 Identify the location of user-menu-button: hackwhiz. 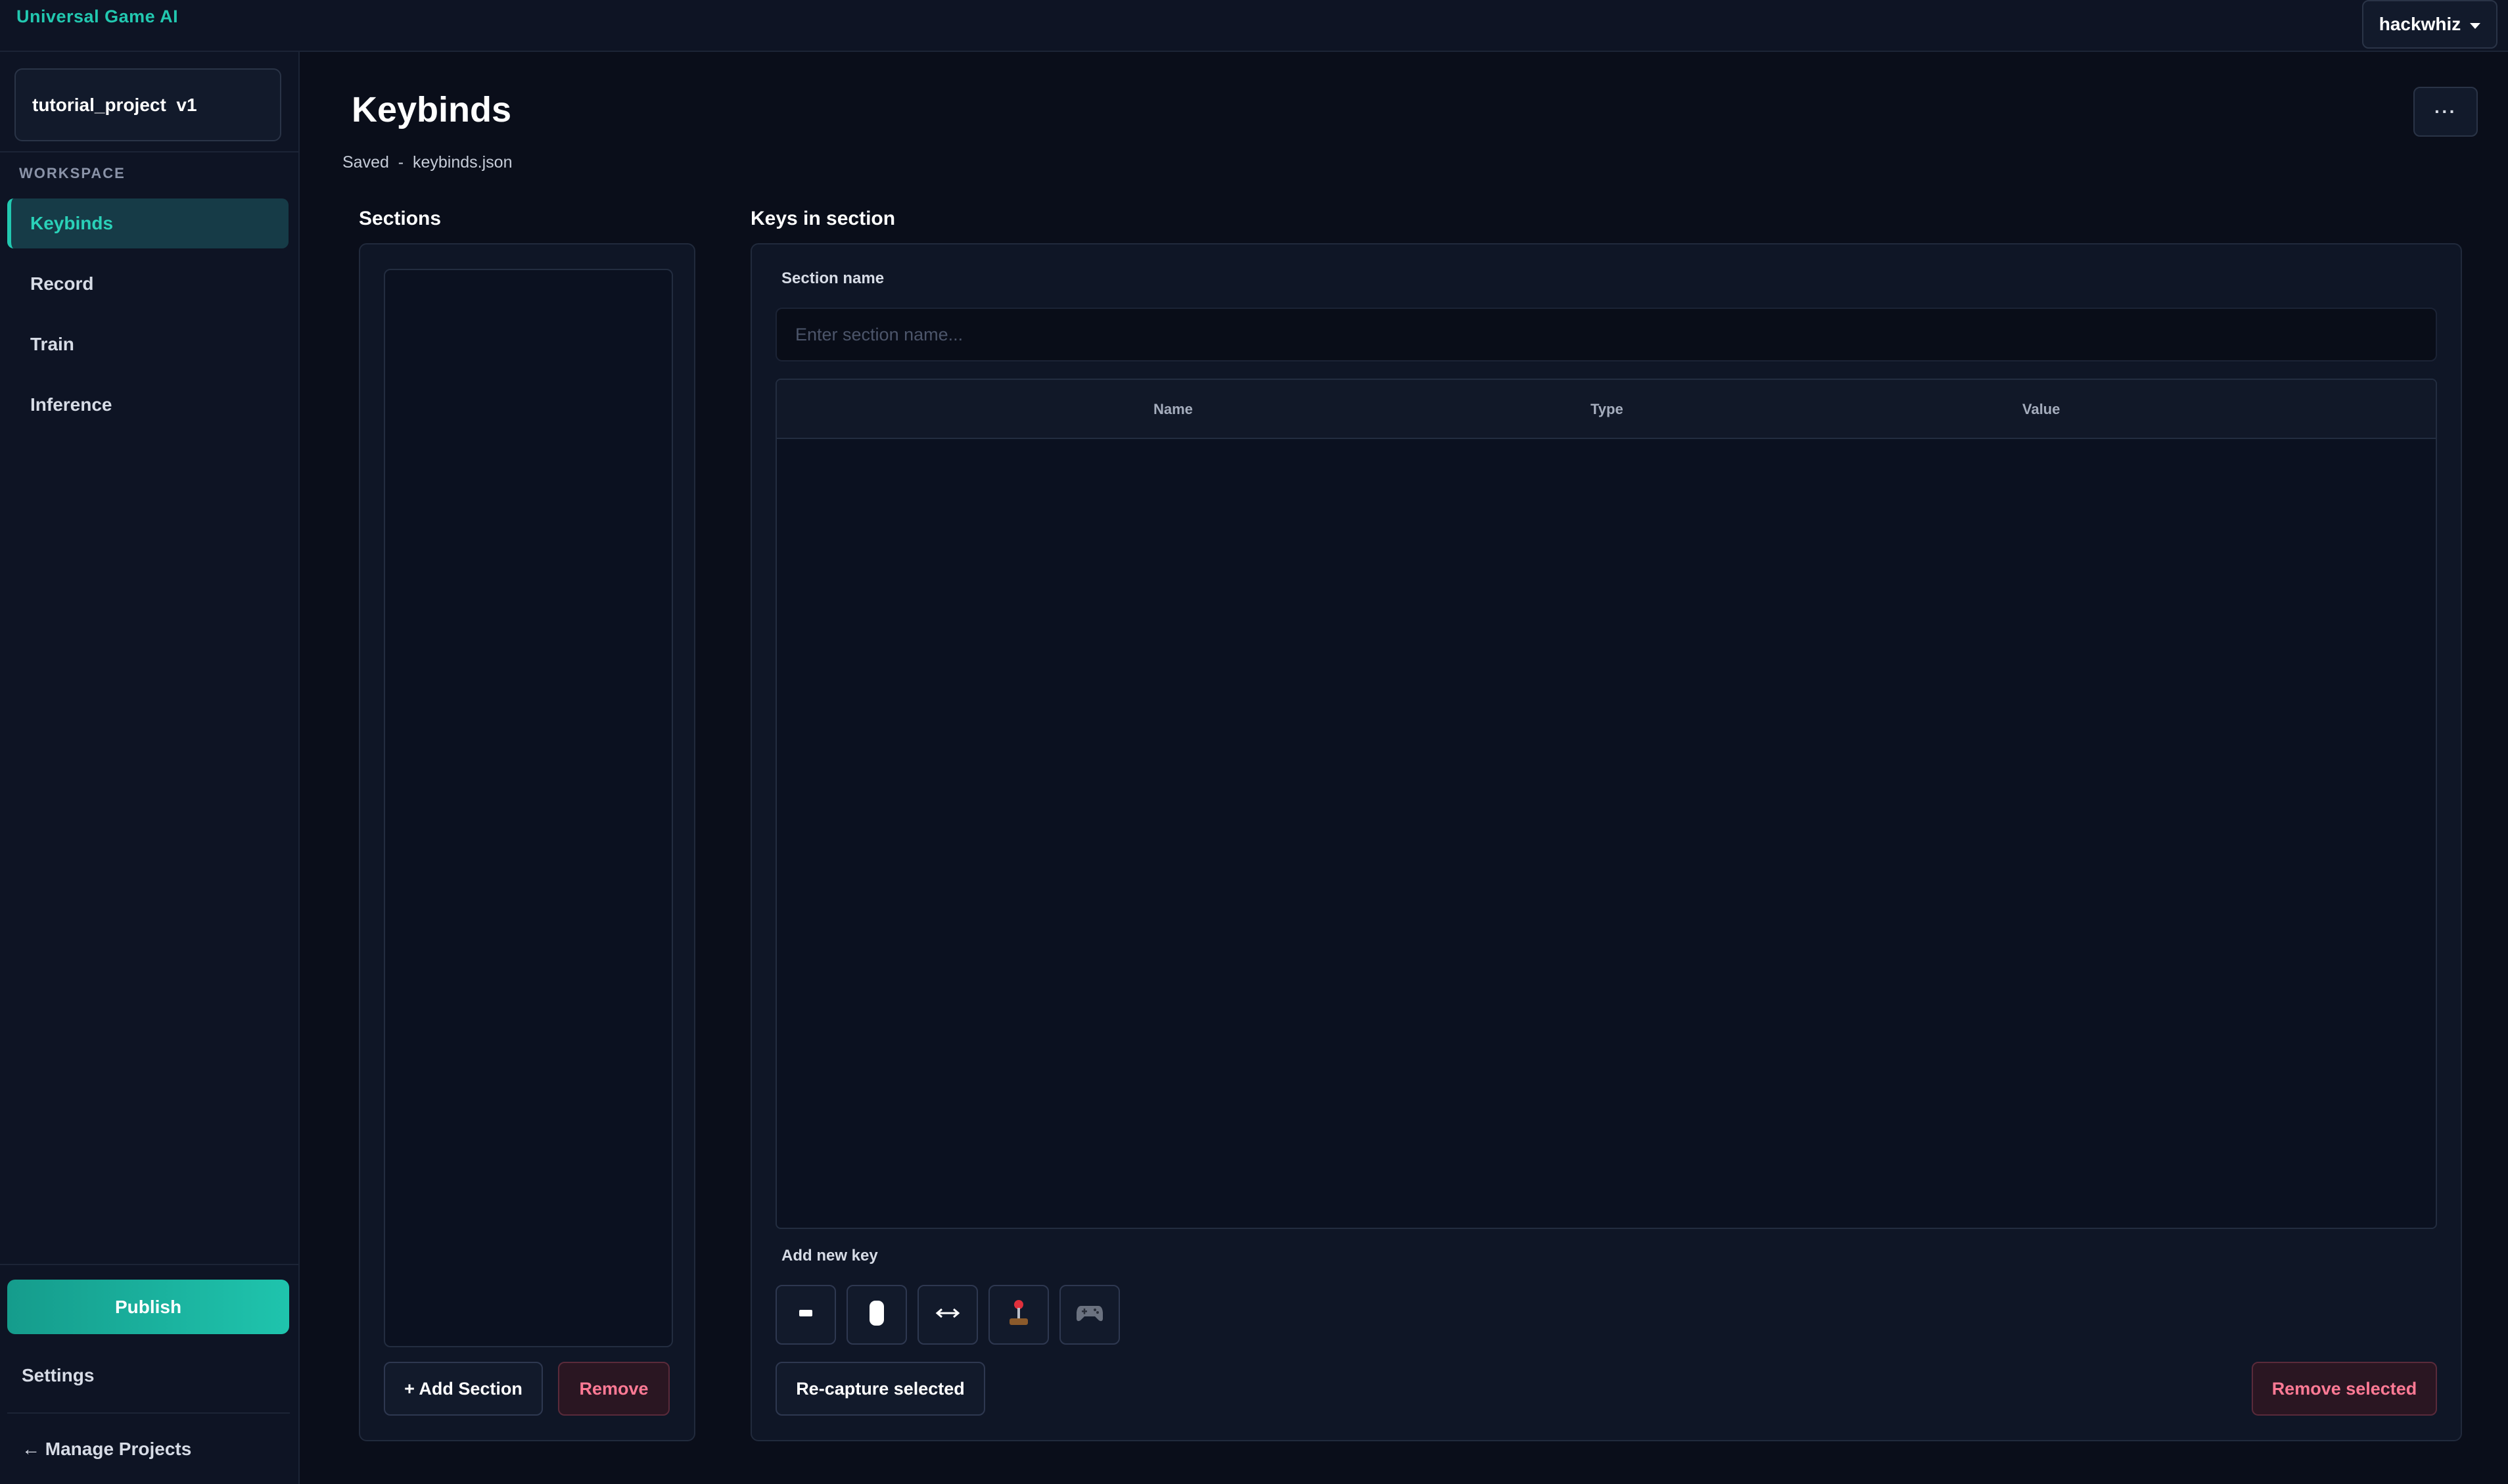
(2429, 24).